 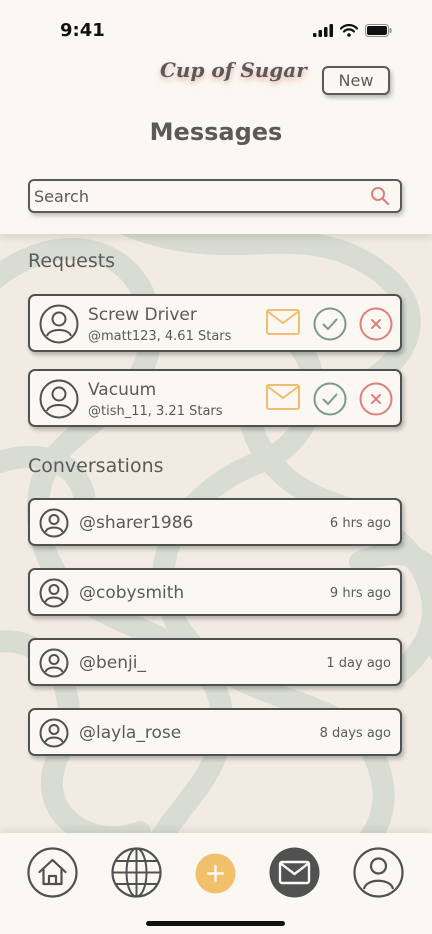 What do you see at coordinates (215, 592) in the screenshot?
I see `conversation-row: @cobysmith 9 hrs ago` at bounding box center [215, 592].